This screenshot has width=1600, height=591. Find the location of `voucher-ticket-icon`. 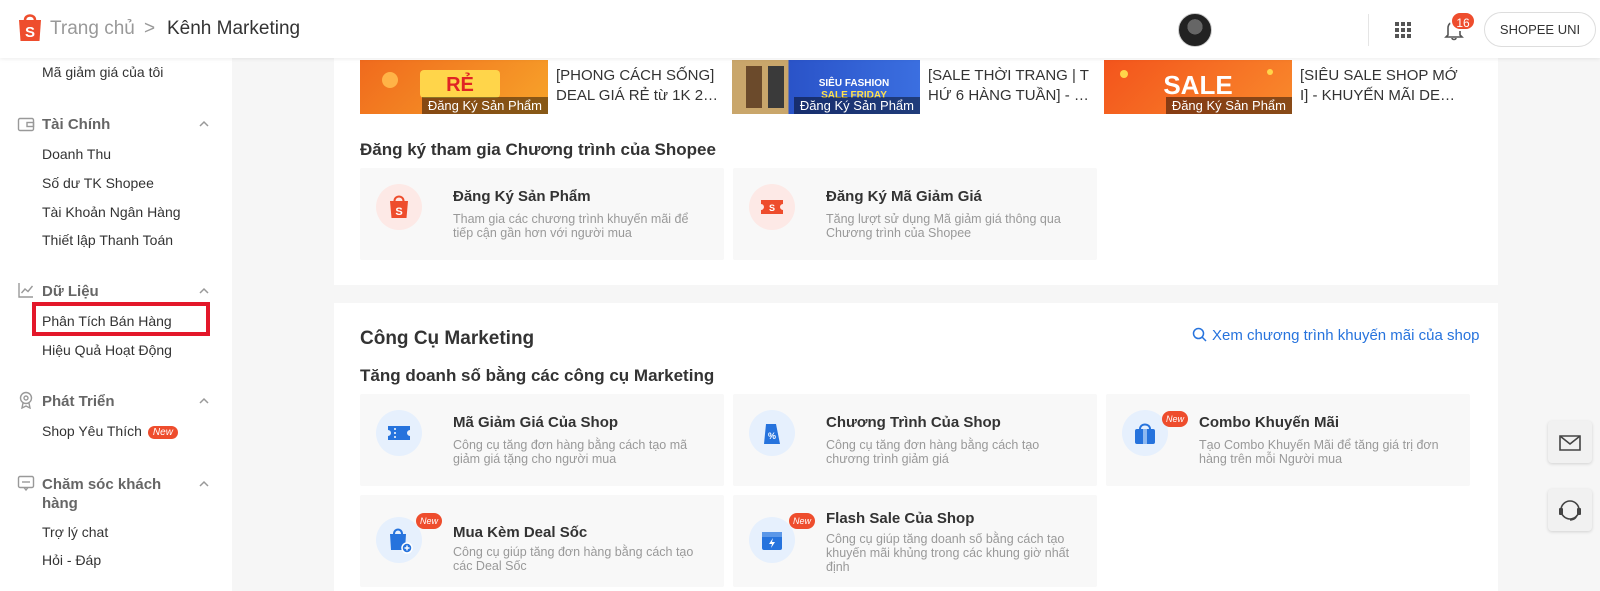

voucher-ticket-icon is located at coordinates (399, 433).